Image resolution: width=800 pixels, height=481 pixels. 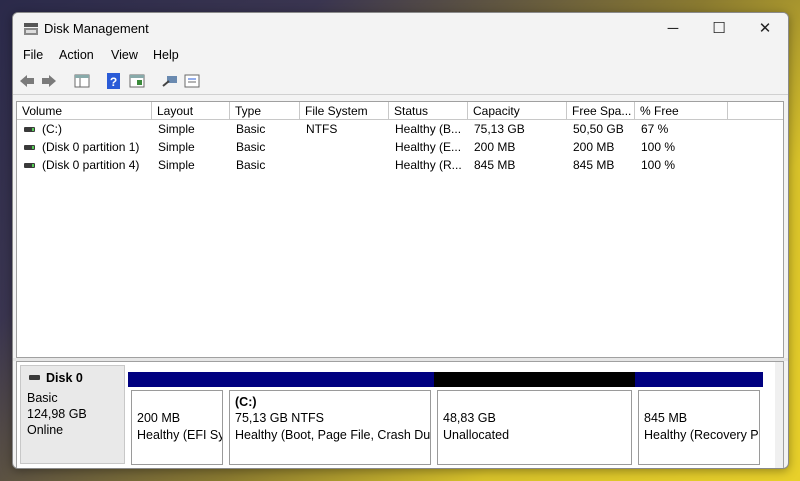 I want to click on partition-efi: 200 MB Healthy (EFI Sy, so click(x=177, y=419).